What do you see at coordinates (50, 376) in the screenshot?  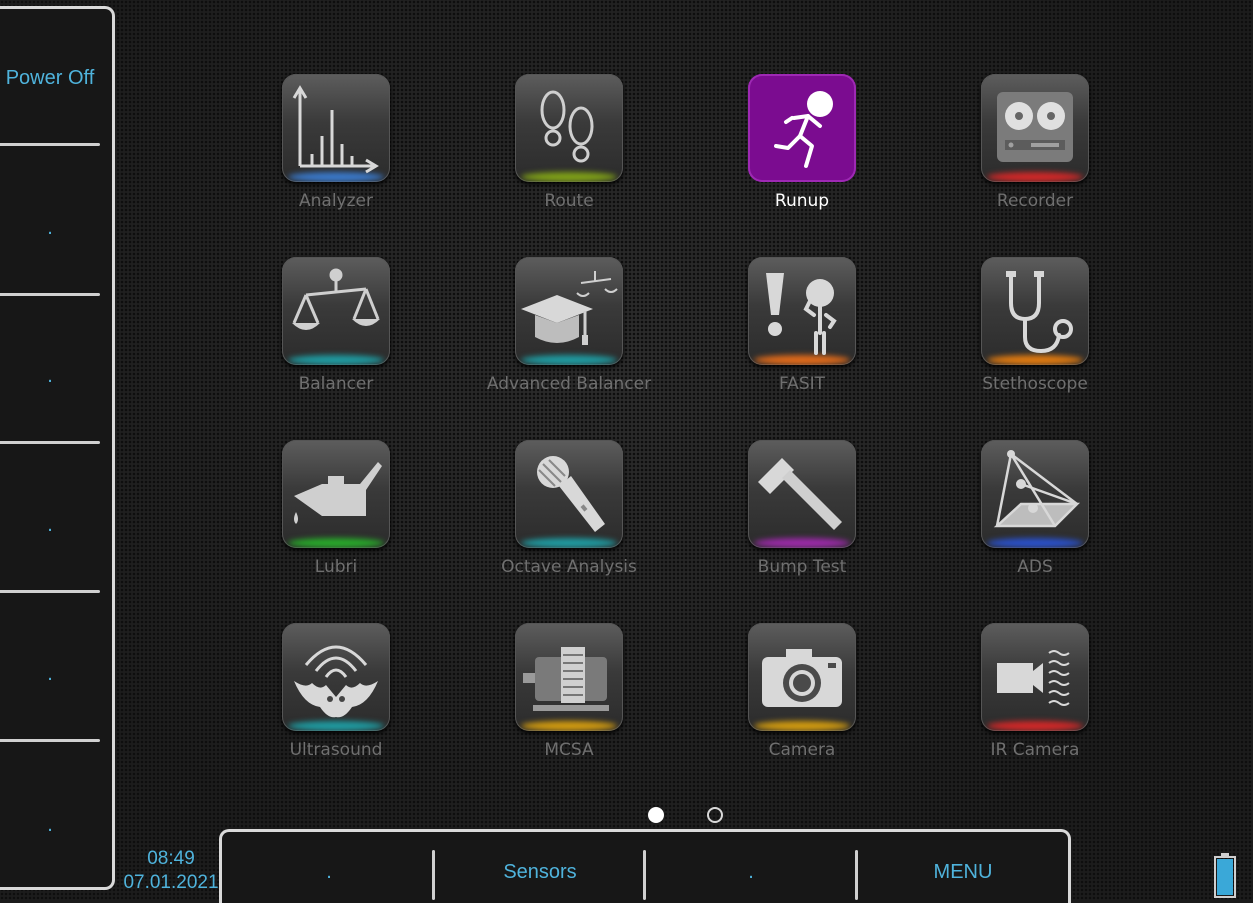 I see `left-softkey-3: .` at bounding box center [50, 376].